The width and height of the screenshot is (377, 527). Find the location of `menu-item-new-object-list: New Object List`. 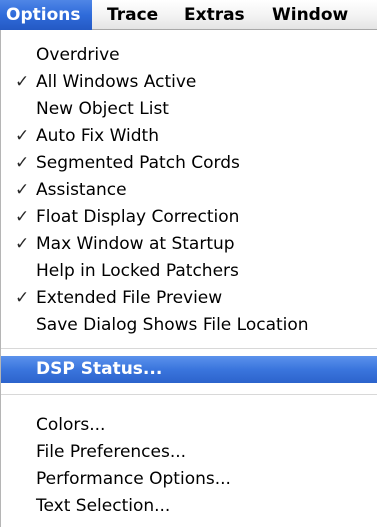

menu-item-new-object-list: New Object List is located at coordinates (189, 109).